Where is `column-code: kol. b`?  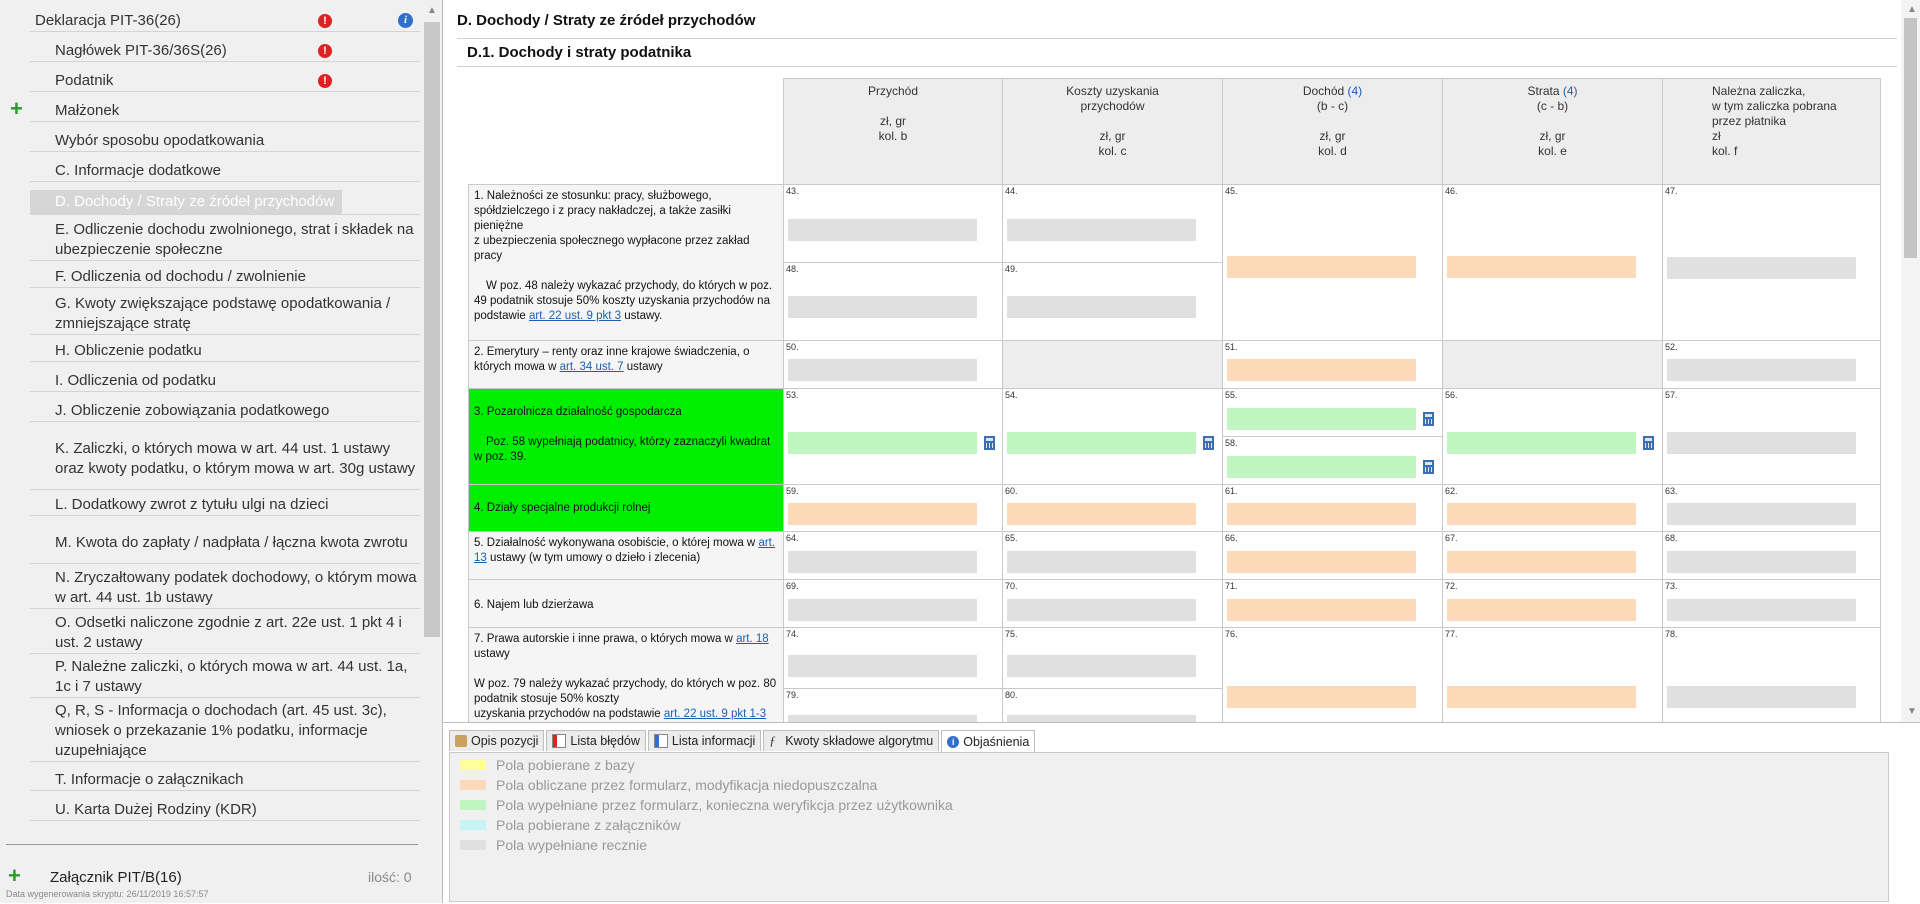 column-code: kol. b is located at coordinates (893, 136).